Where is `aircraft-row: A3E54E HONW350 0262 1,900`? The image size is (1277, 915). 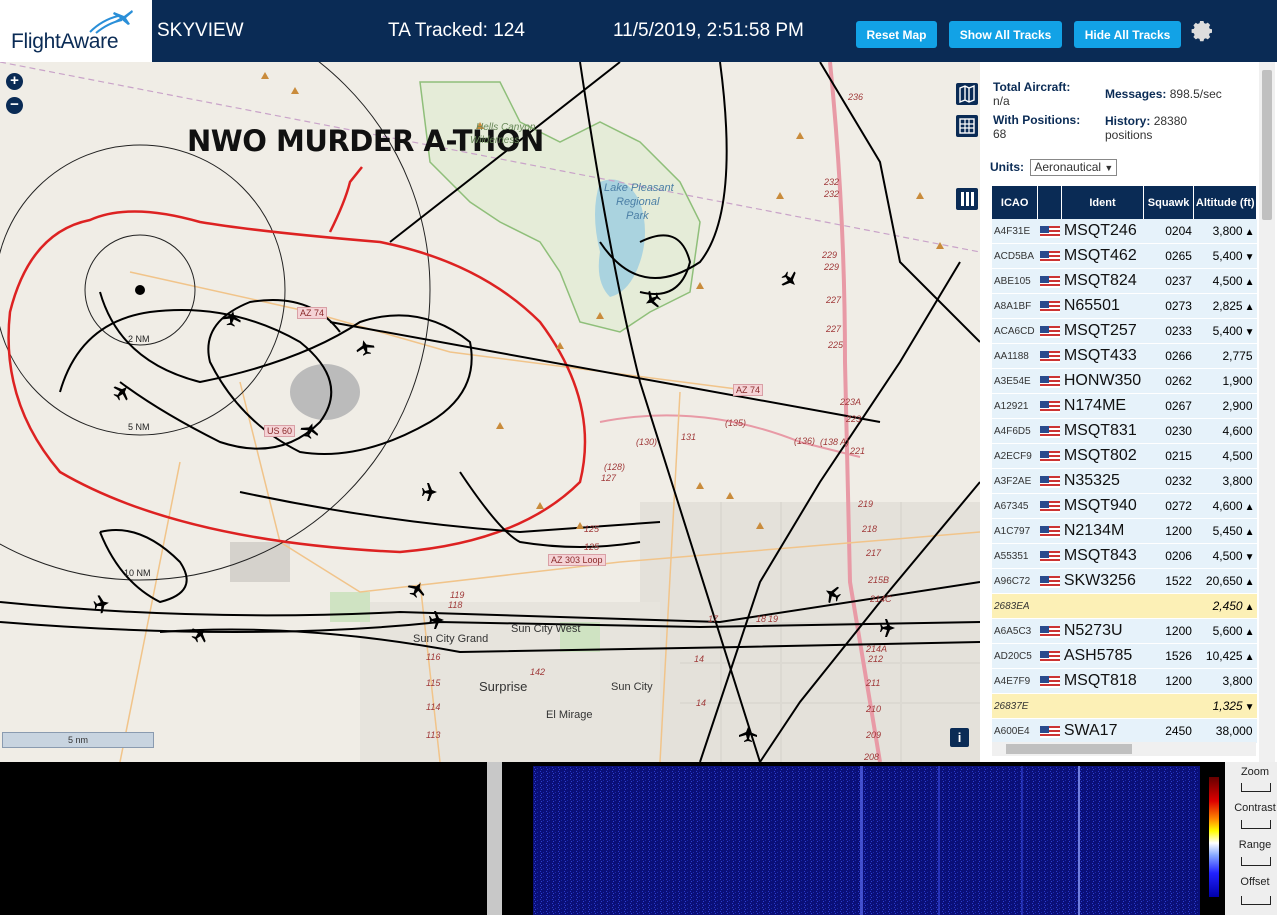 aircraft-row: A3E54E HONW350 0262 1,900 is located at coordinates (1124, 381).